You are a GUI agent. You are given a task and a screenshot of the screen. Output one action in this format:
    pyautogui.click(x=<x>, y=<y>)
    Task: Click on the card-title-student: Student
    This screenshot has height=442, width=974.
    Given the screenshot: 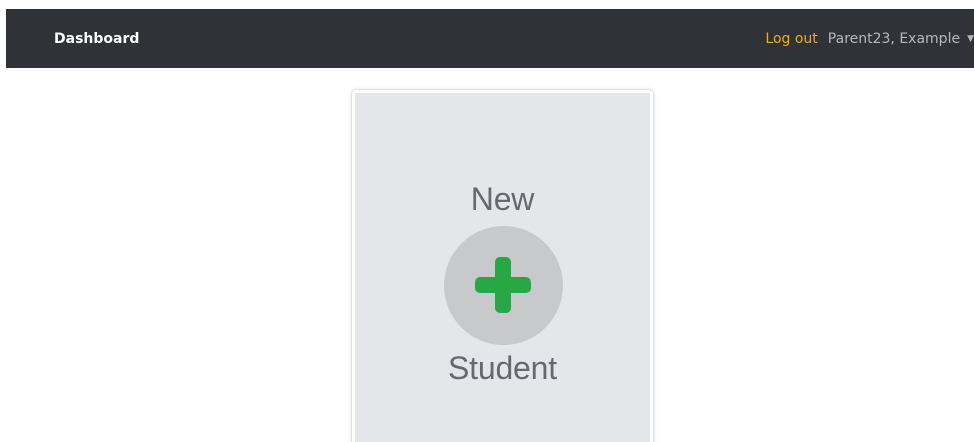 What is the action you would take?
    pyautogui.click(x=502, y=368)
    